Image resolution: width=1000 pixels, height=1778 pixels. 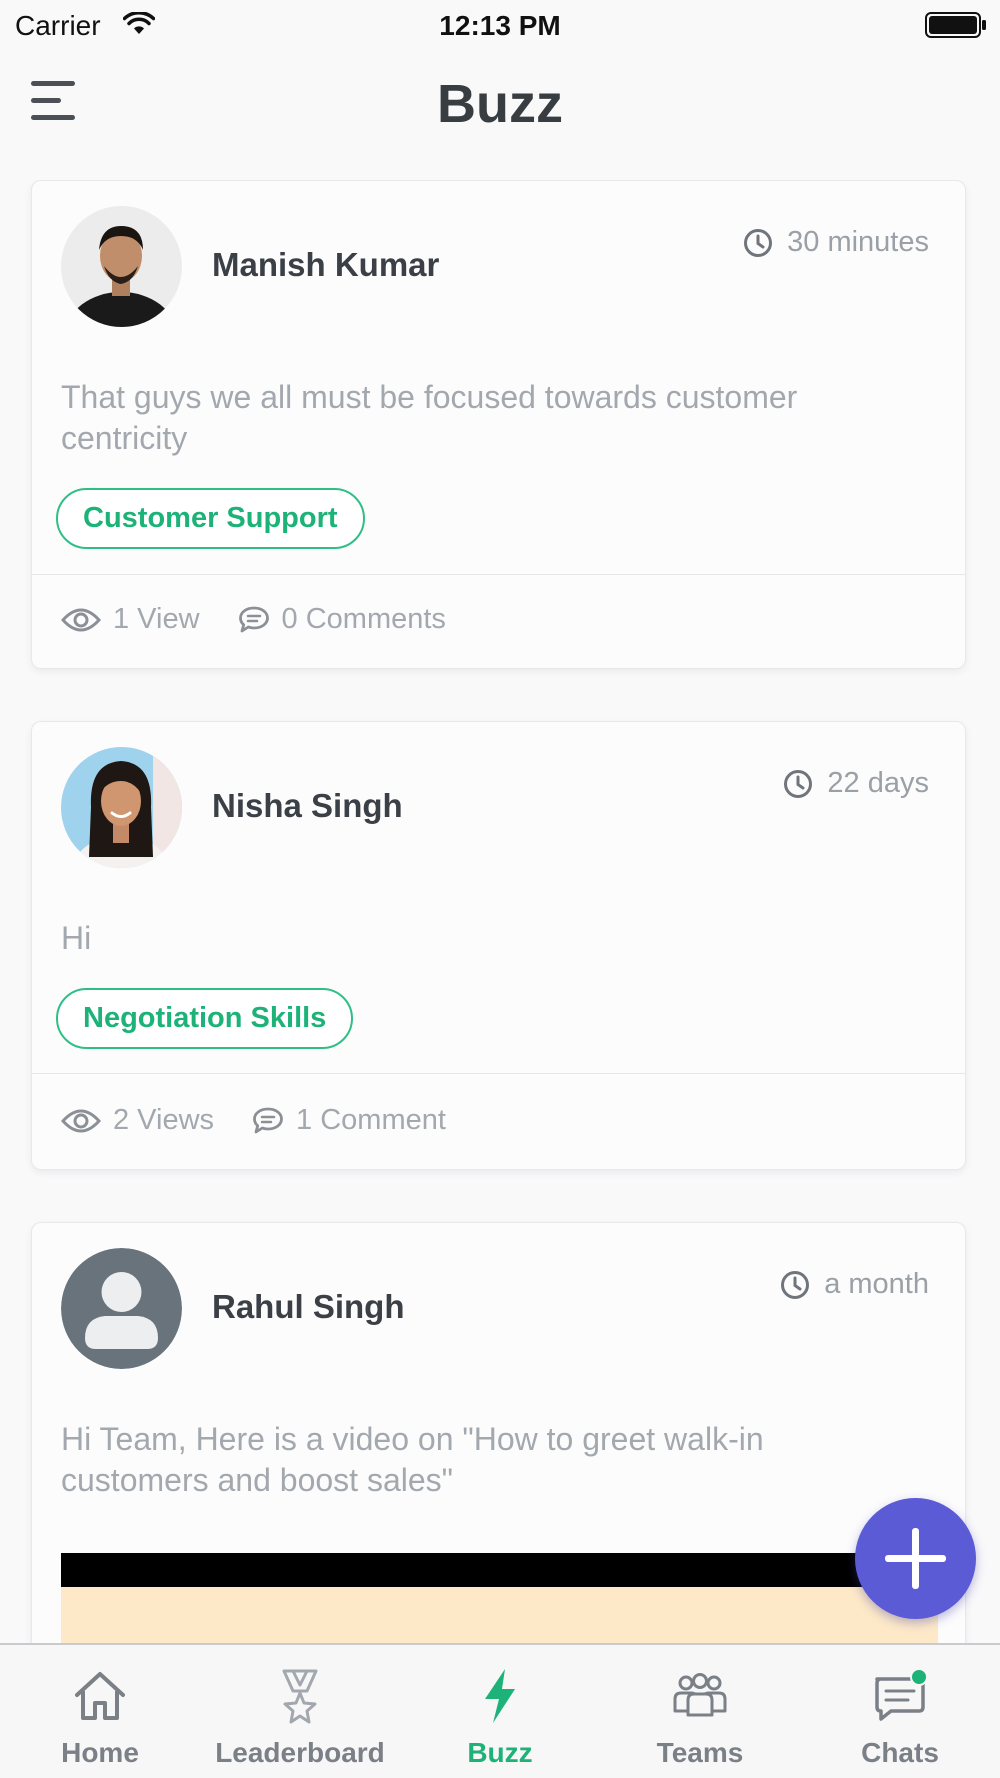 What do you see at coordinates (210, 518) in the screenshot?
I see `topic-tag: Customer Support` at bounding box center [210, 518].